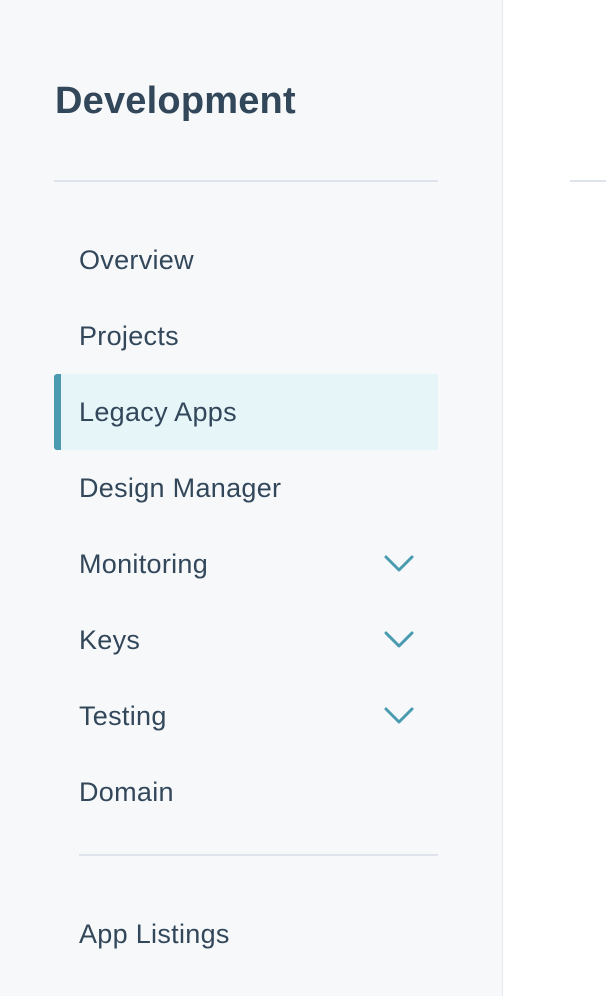 This screenshot has width=606, height=996. Describe the element at coordinates (246, 336) in the screenshot. I see `sidebar-item-projects: Projects` at that location.